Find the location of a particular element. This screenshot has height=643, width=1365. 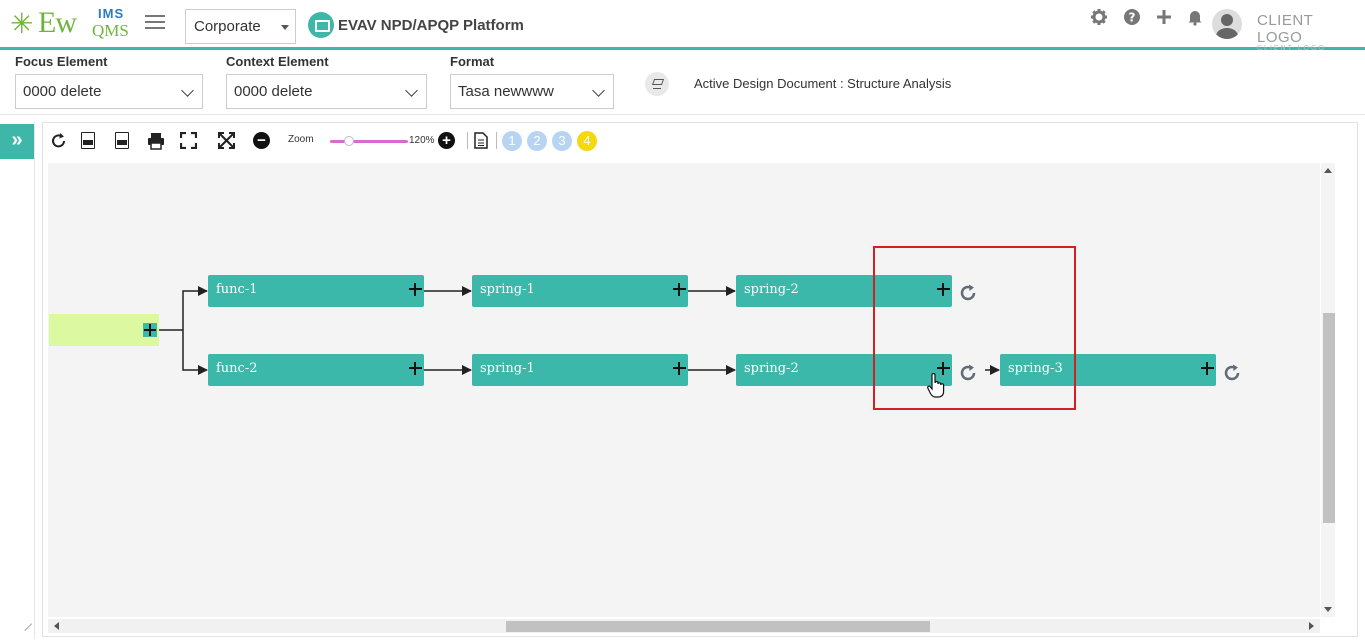

format-value: Tasa newwww is located at coordinates (506, 91).